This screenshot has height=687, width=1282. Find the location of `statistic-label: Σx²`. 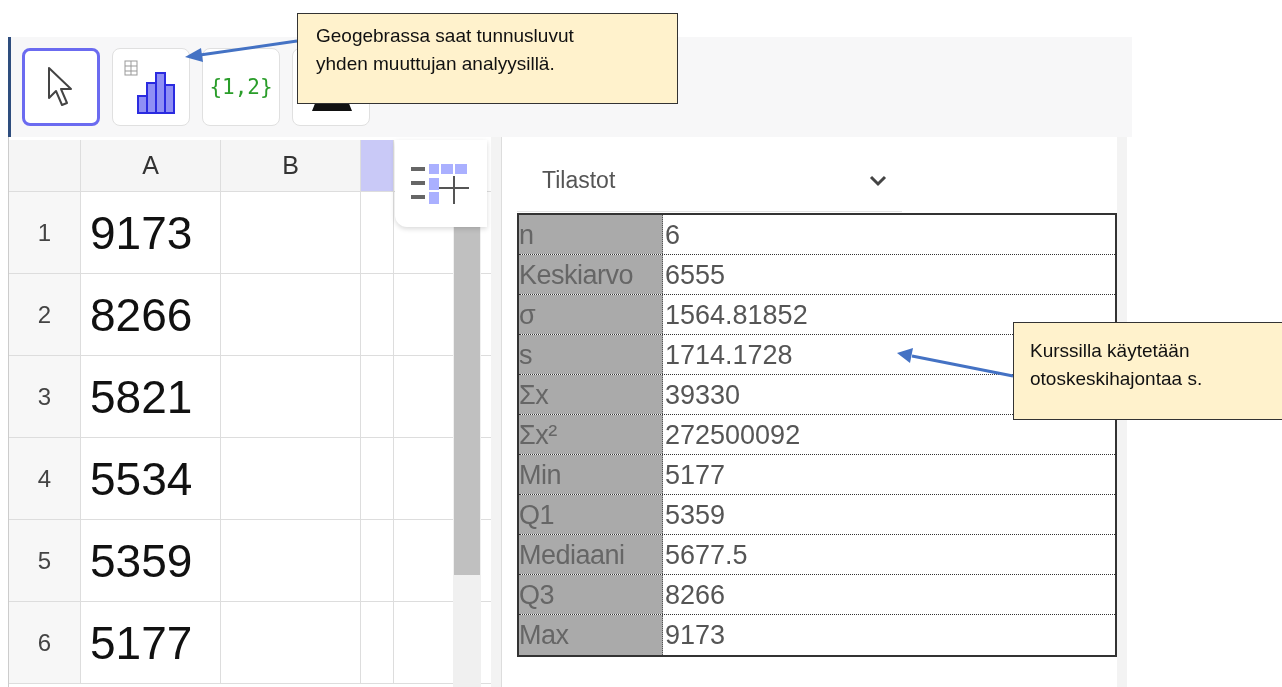

statistic-label: Σx² is located at coordinates (591, 434).